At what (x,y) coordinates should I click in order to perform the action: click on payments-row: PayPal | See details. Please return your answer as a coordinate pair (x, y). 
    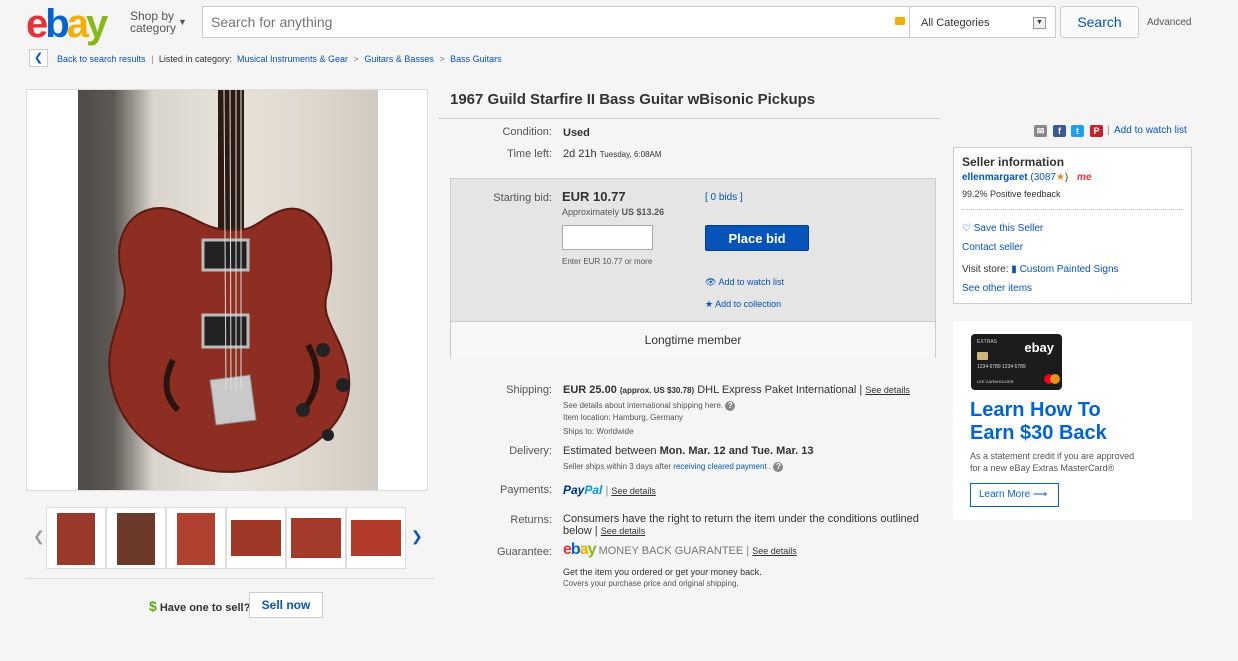
    Looking at the image, I should click on (609, 490).